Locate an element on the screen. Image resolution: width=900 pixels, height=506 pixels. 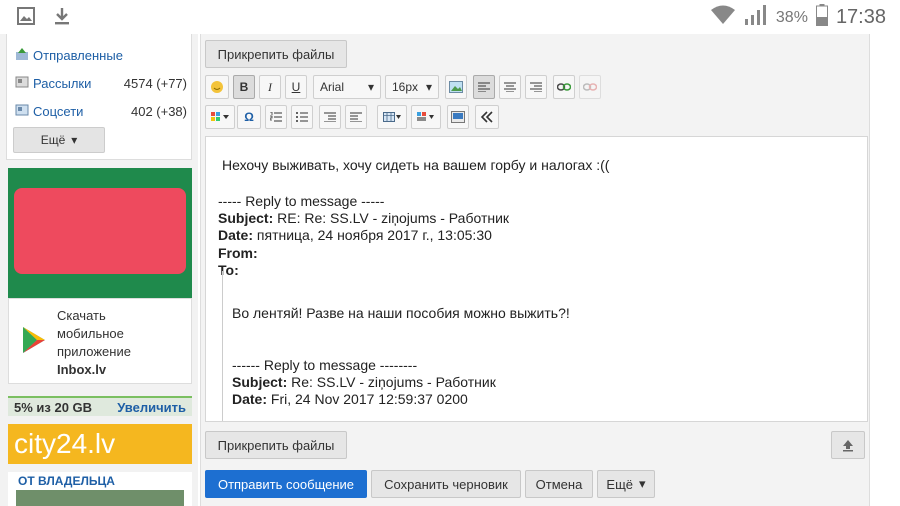
signal-icon is located at coordinates (756, 17).